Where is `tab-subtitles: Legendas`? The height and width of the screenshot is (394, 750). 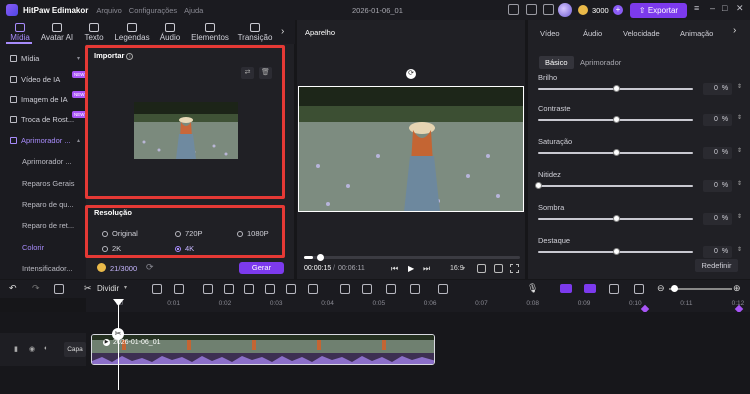
tab-subtitles: Legendas is located at coordinates (132, 32).